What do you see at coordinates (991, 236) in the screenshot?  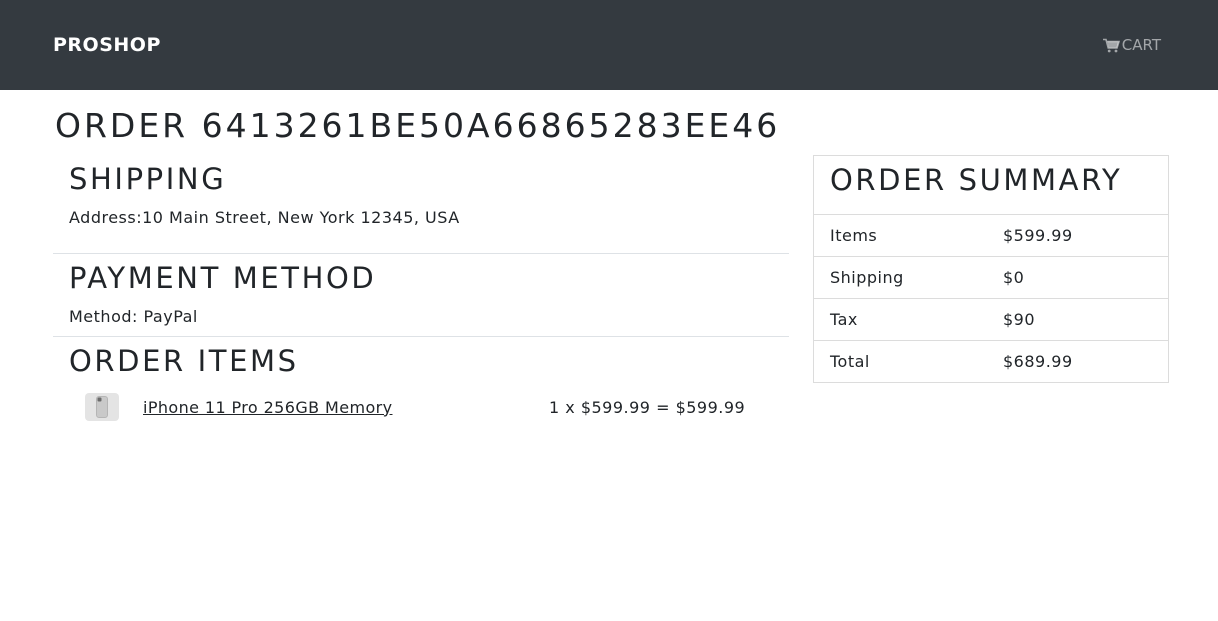 I see `summary-row-items: Items $599.99` at bounding box center [991, 236].